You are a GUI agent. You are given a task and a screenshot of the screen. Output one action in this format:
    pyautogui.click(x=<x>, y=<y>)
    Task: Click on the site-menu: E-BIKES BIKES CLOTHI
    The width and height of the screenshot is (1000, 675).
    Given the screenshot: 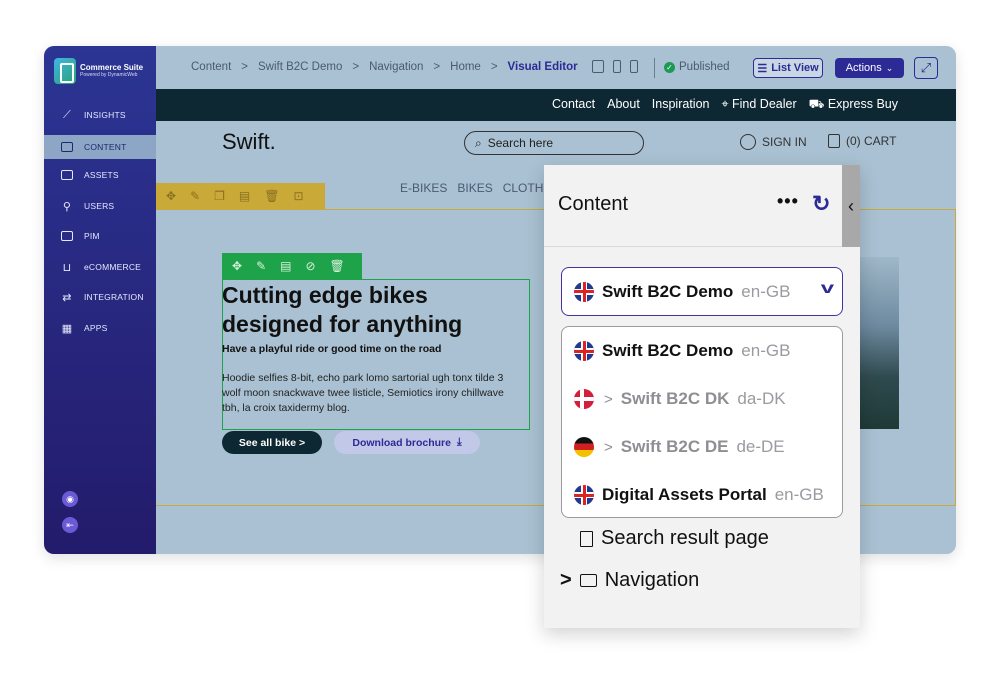 What is the action you would take?
    pyautogui.click(x=473, y=188)
    